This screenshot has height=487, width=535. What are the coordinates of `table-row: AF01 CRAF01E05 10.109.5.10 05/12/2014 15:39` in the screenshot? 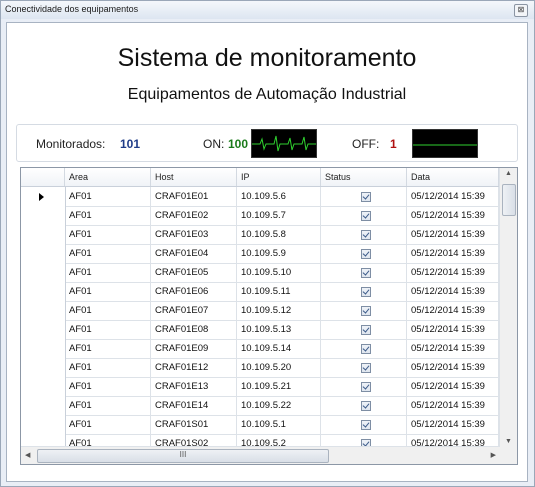 It's located at (260, 273).